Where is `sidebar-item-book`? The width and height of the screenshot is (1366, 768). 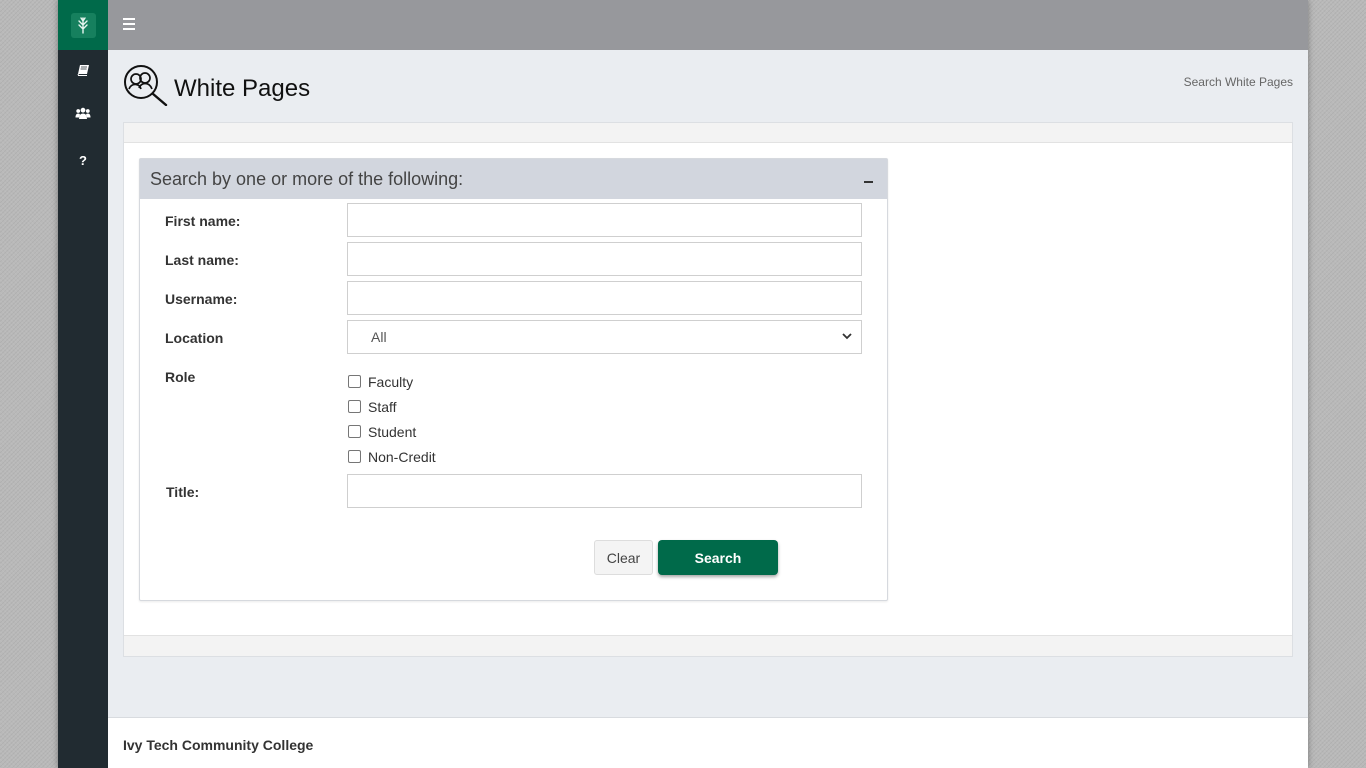 sidebar-item-book is located at coordinates (83, 72).